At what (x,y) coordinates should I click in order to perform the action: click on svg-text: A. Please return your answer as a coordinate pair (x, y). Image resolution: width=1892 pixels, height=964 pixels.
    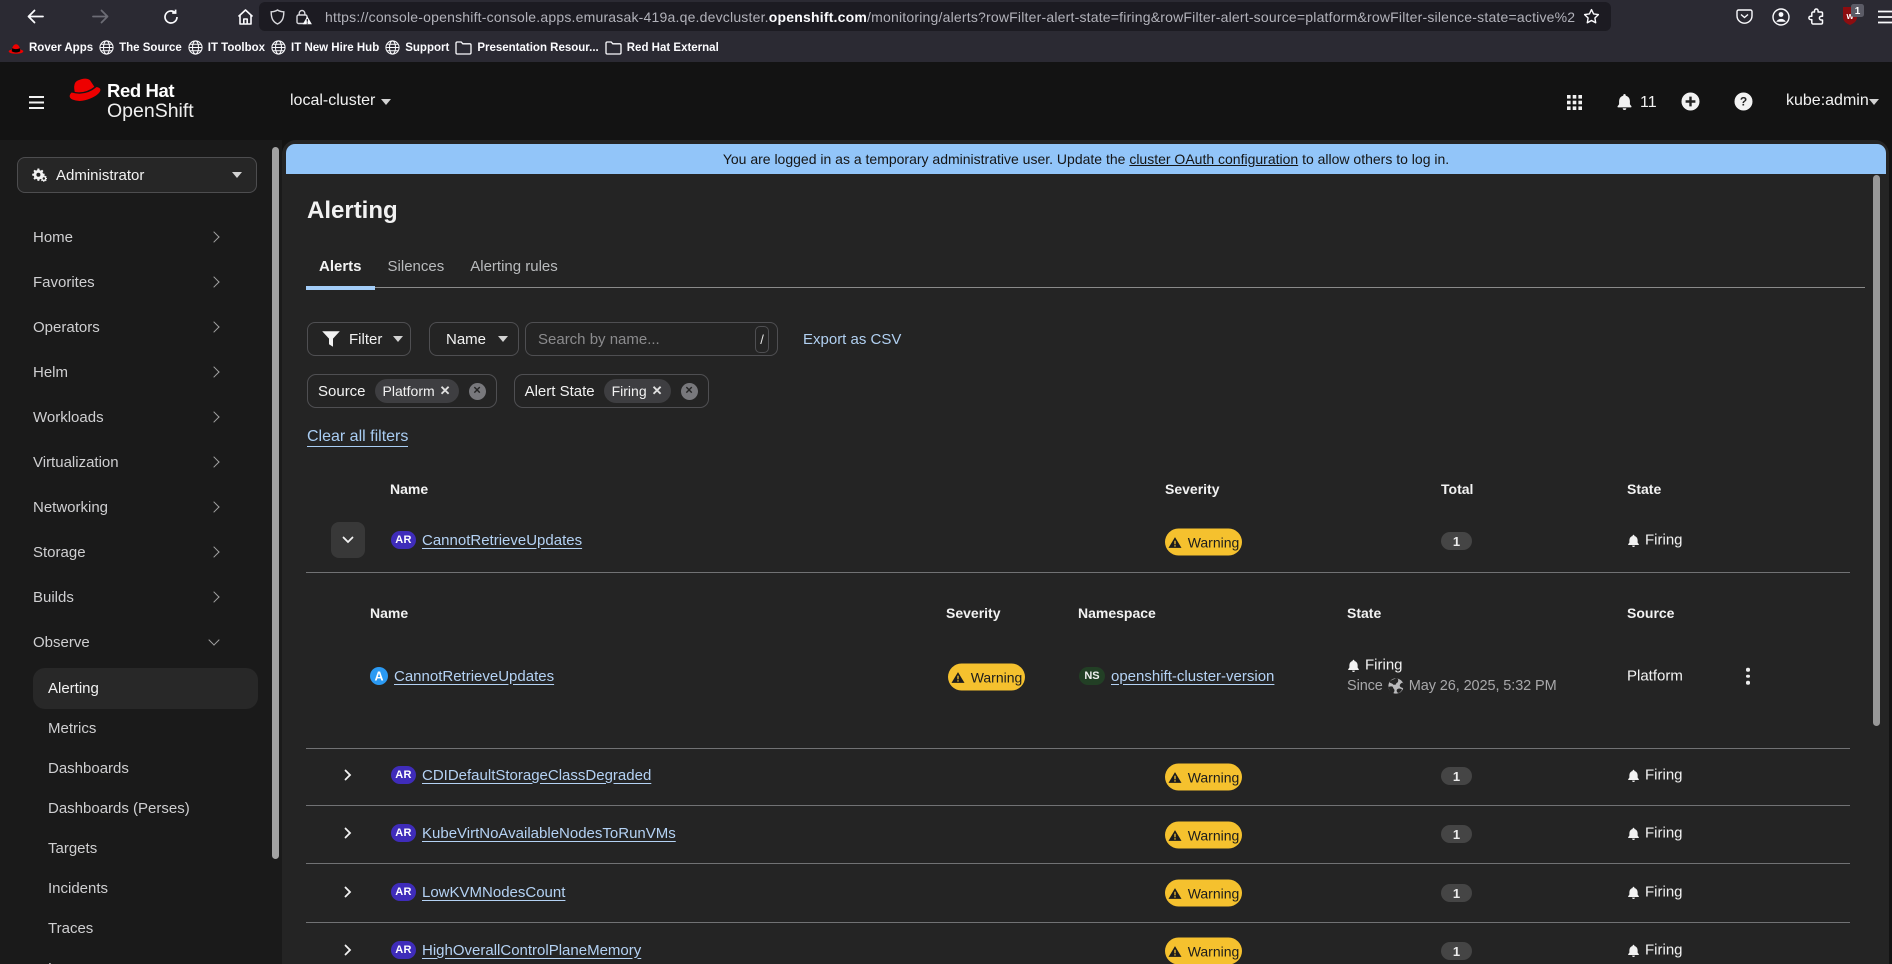
    Looking at the image, I should click on (378, 677).